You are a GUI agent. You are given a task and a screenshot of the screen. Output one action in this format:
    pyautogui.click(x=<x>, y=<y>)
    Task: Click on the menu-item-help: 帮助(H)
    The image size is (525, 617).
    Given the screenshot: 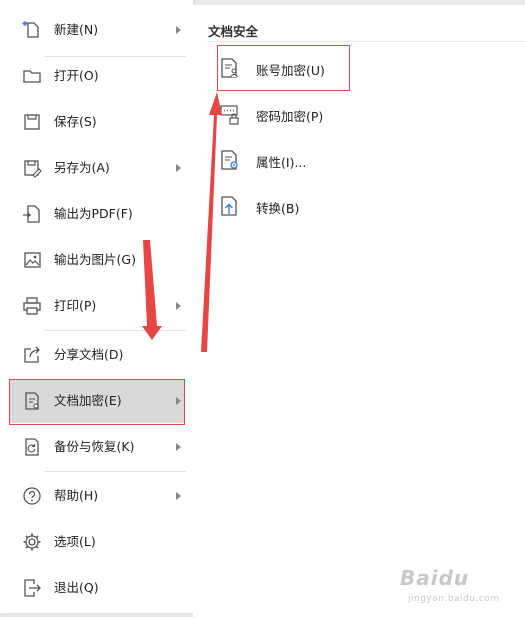 What is the action you would take?
    pyautogui.click(x=97, y=496)
    